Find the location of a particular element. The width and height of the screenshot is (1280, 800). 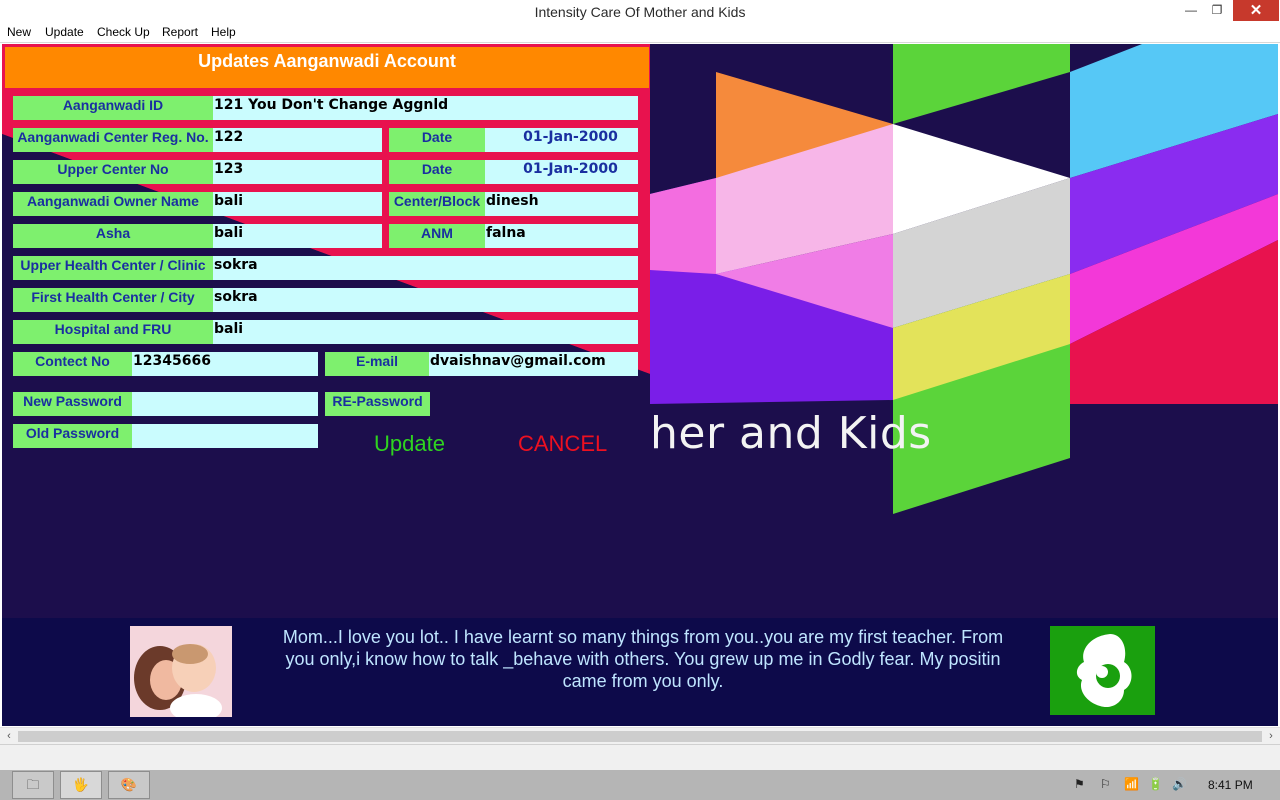

asha-label: Asha is located at coordinates (113, 236).